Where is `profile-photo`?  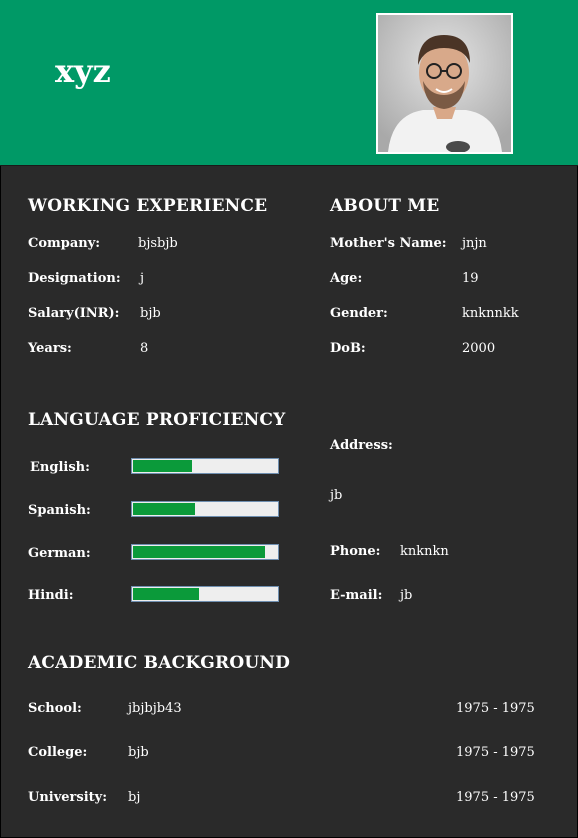 profile-photo is located at coordinates (444, 83).